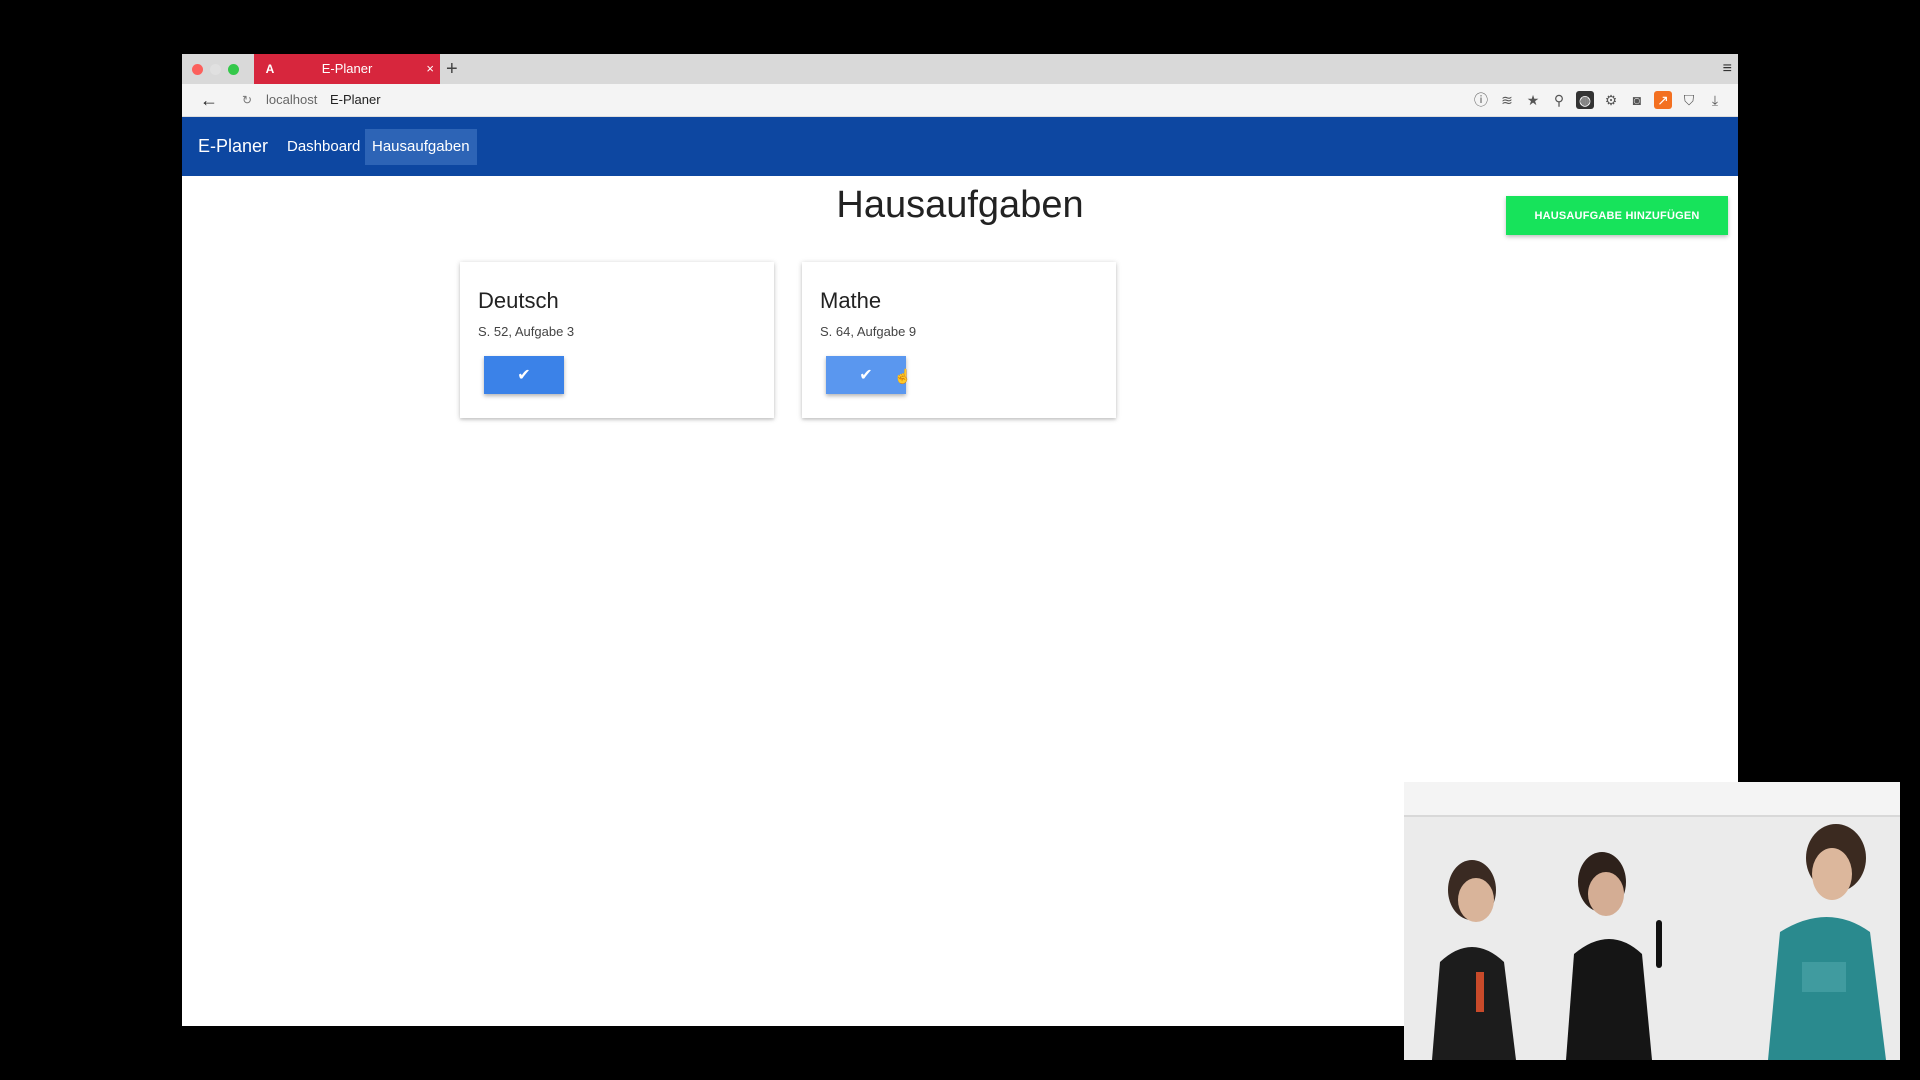  I want to click on hand-cursor-icon: ☝, so click(903, 376).